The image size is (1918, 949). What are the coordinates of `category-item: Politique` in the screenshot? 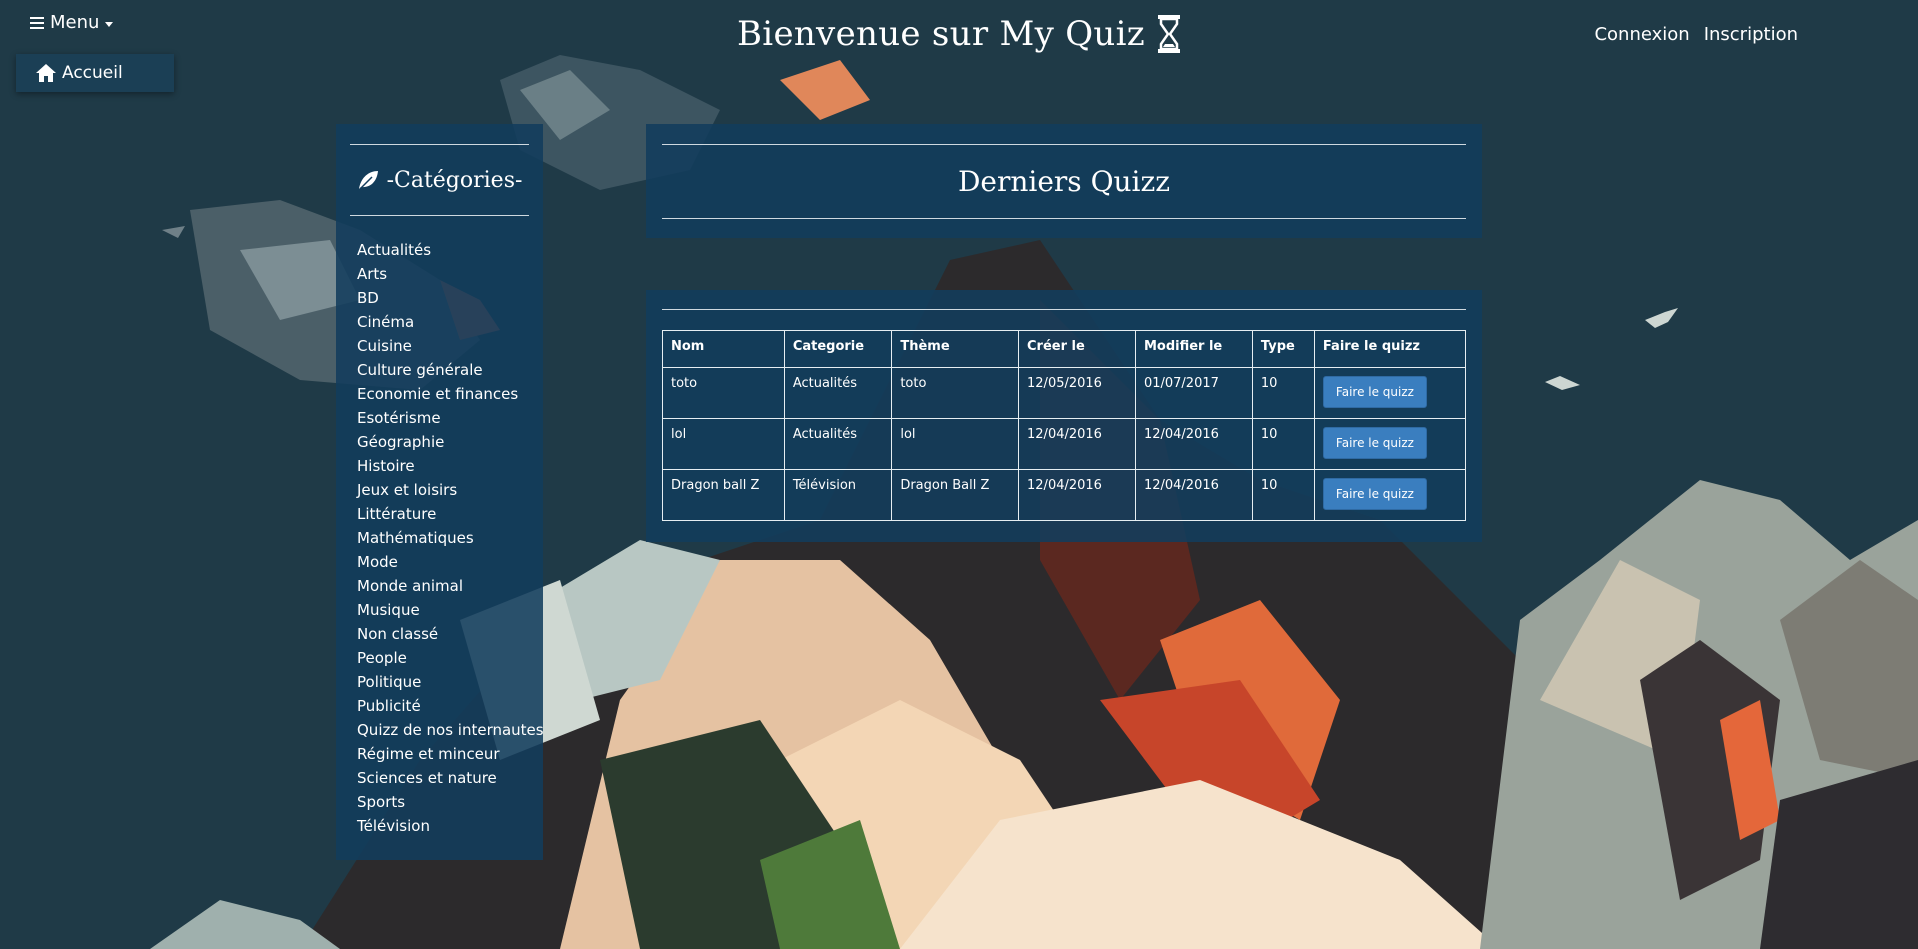 It's located at (443, 682).